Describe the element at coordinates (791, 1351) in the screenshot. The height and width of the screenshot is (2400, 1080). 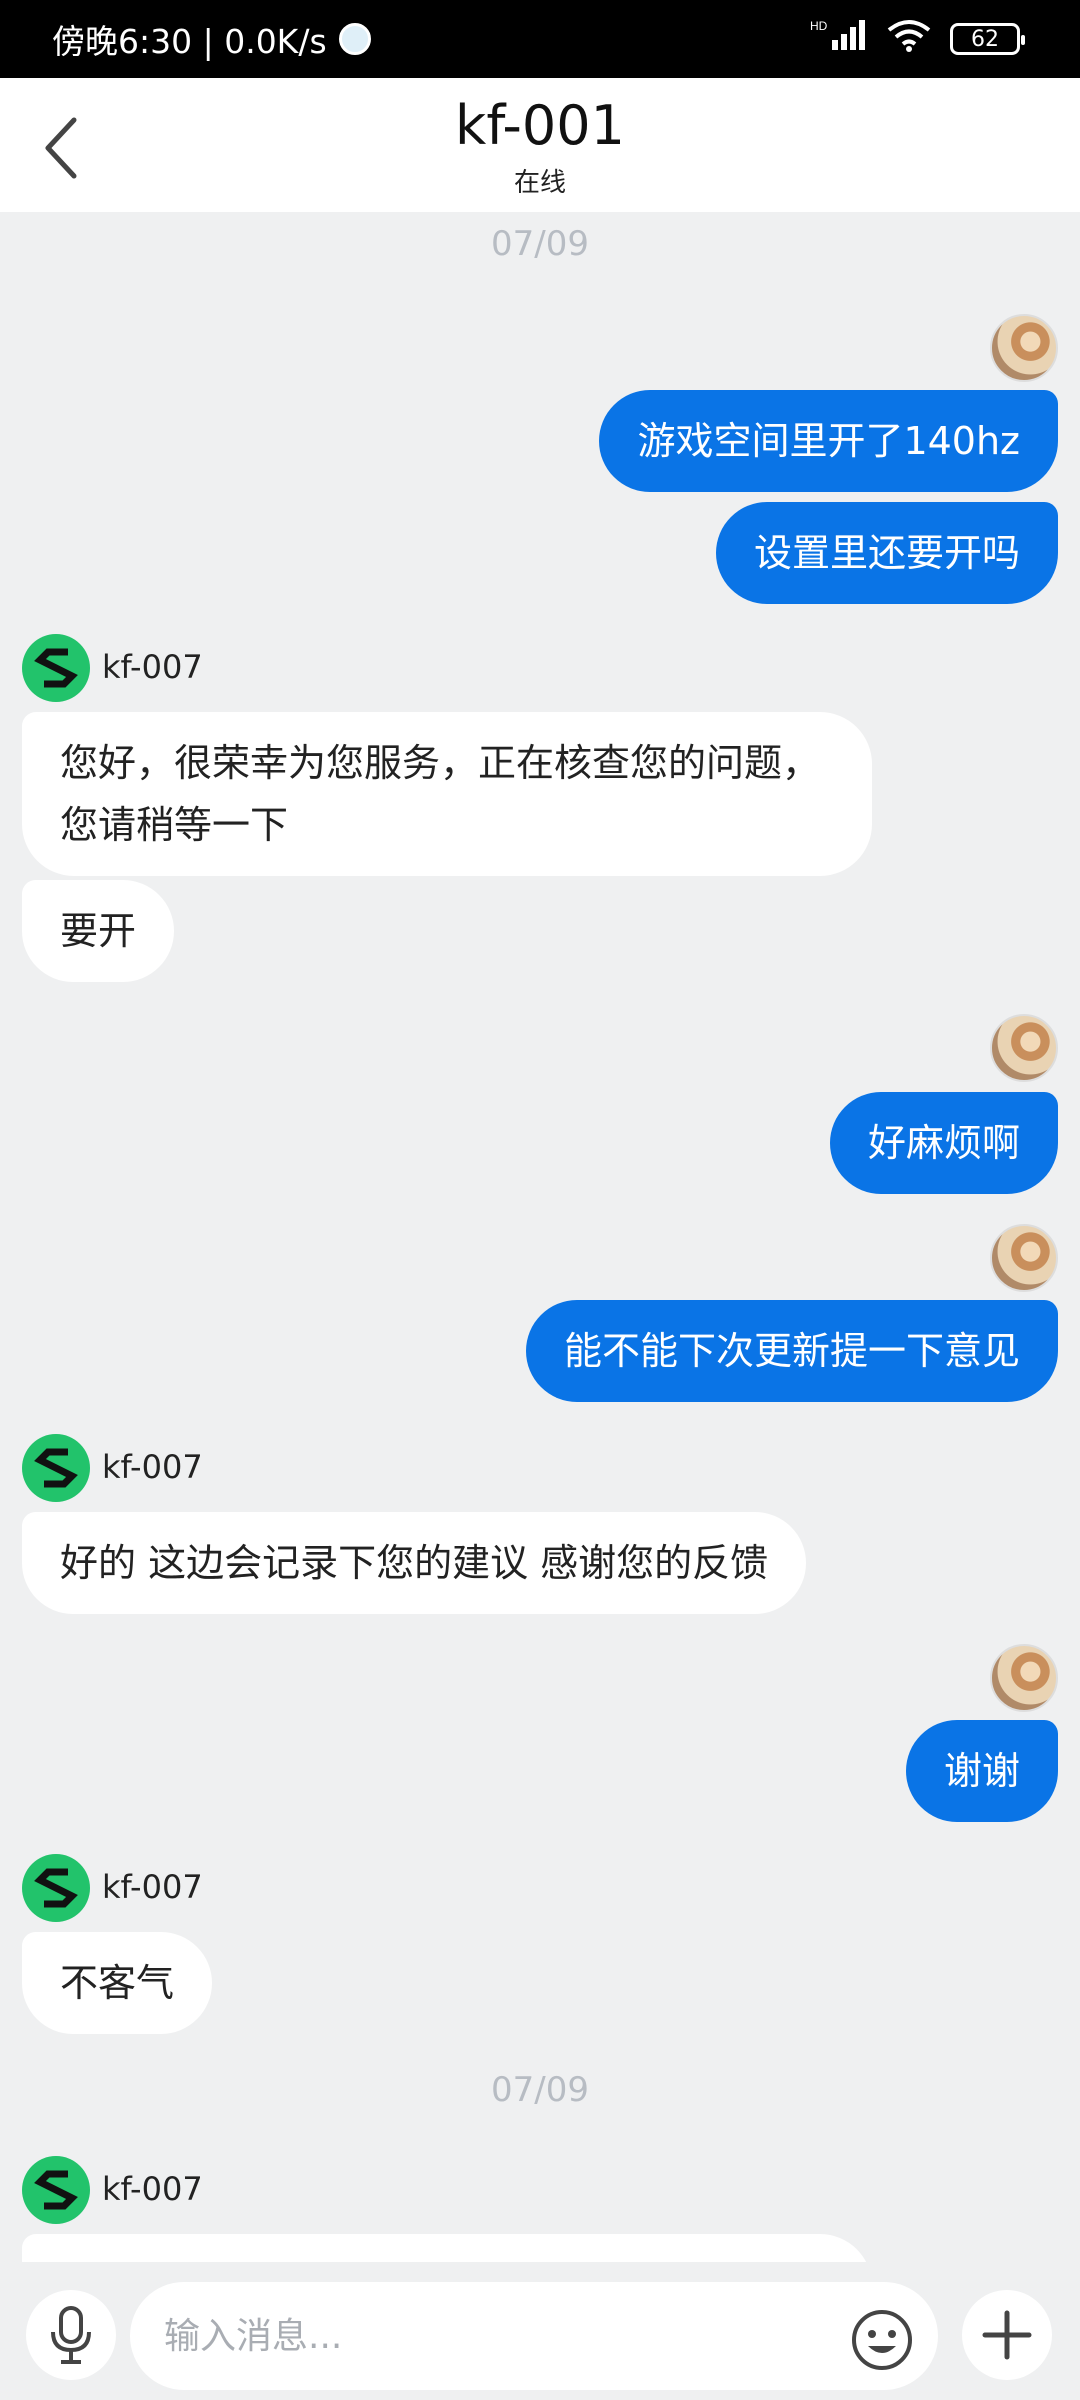
I see `message-bubble-sent: 能不能下次更新提一下意见` at that location.